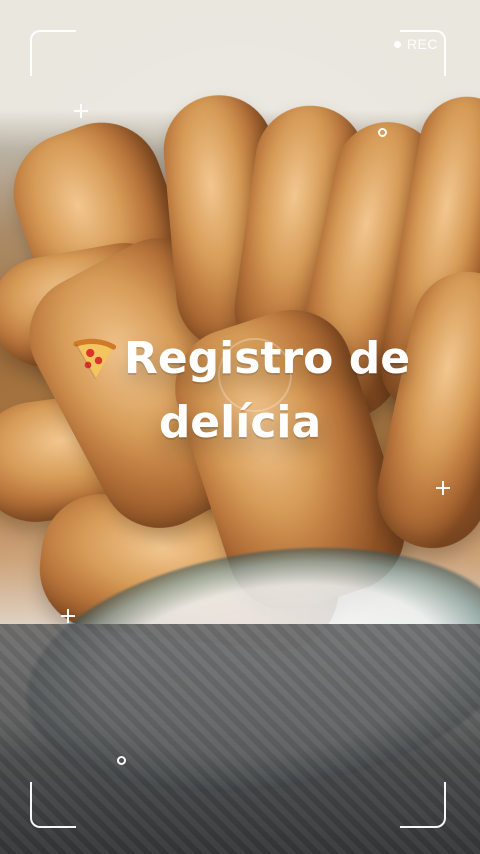 This screenshot has height=854, width=480. Describe the element at coordinates (267, 358) in the screenshot. I see `title-text-line-1: Registro de` at that location.